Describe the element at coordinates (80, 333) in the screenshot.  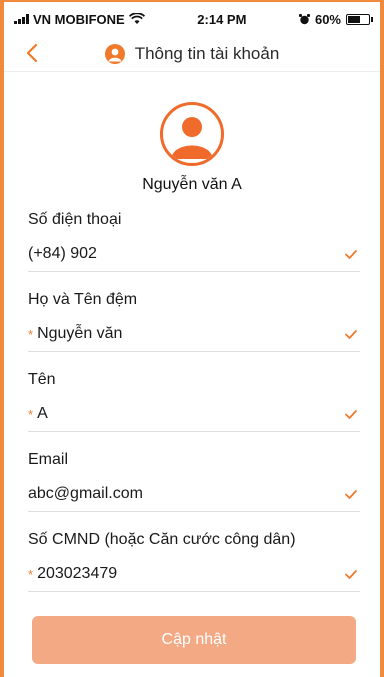
I see `field-value: Nguyễn văn` at that location.